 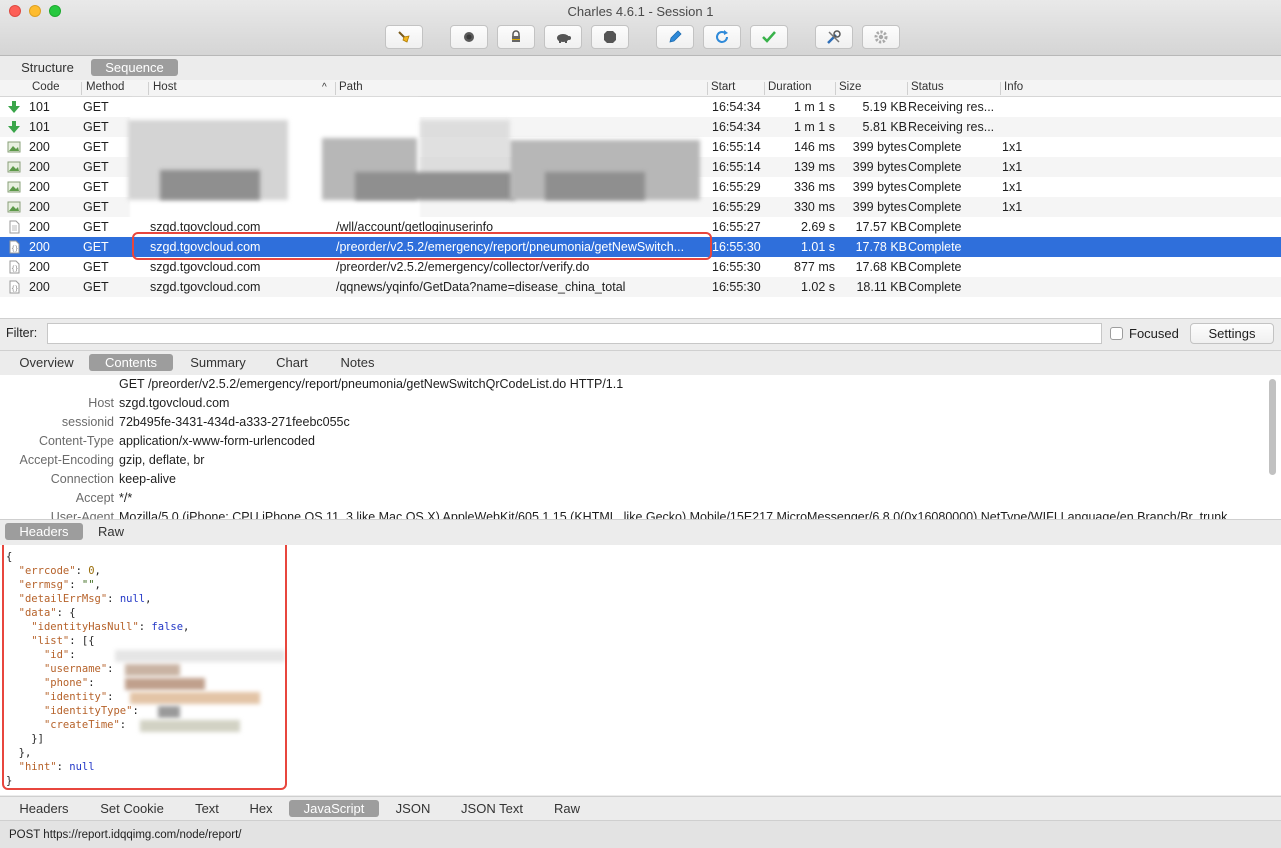 I want to click on column-header-status: Status, so click(x=927, y=87).